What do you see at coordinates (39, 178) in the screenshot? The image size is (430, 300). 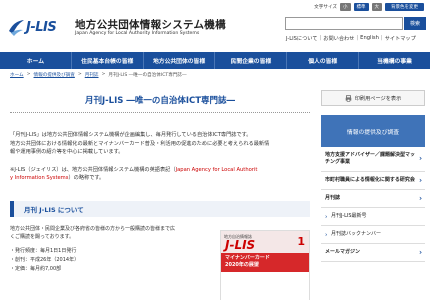 I see `note-part-2: y Information Systems` at bounding box center [39, 178].